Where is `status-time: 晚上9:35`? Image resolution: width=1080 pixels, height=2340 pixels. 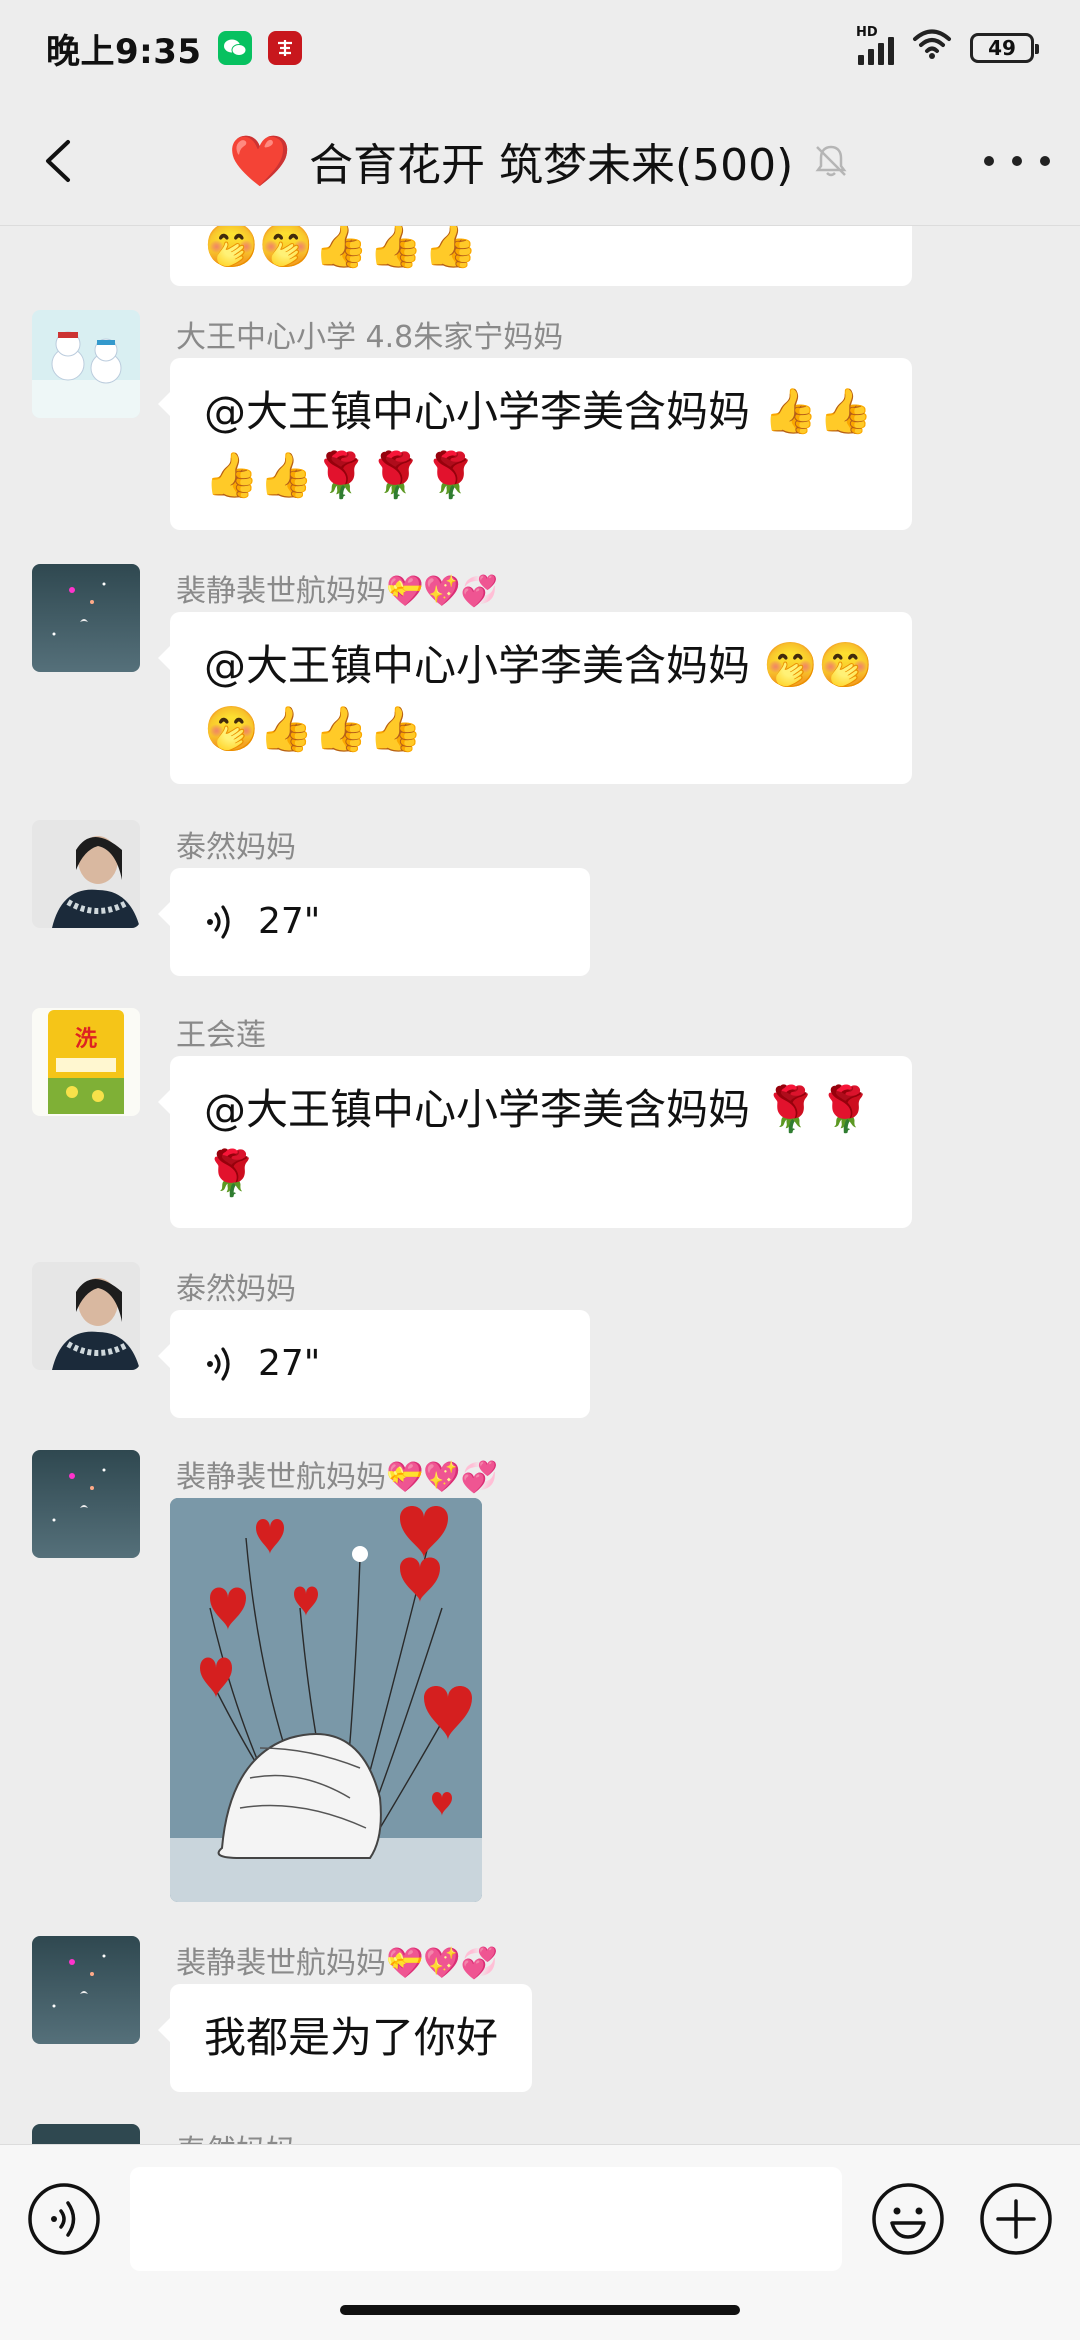
status-time: 晚上9:35 is located at coordinates (124, 51).